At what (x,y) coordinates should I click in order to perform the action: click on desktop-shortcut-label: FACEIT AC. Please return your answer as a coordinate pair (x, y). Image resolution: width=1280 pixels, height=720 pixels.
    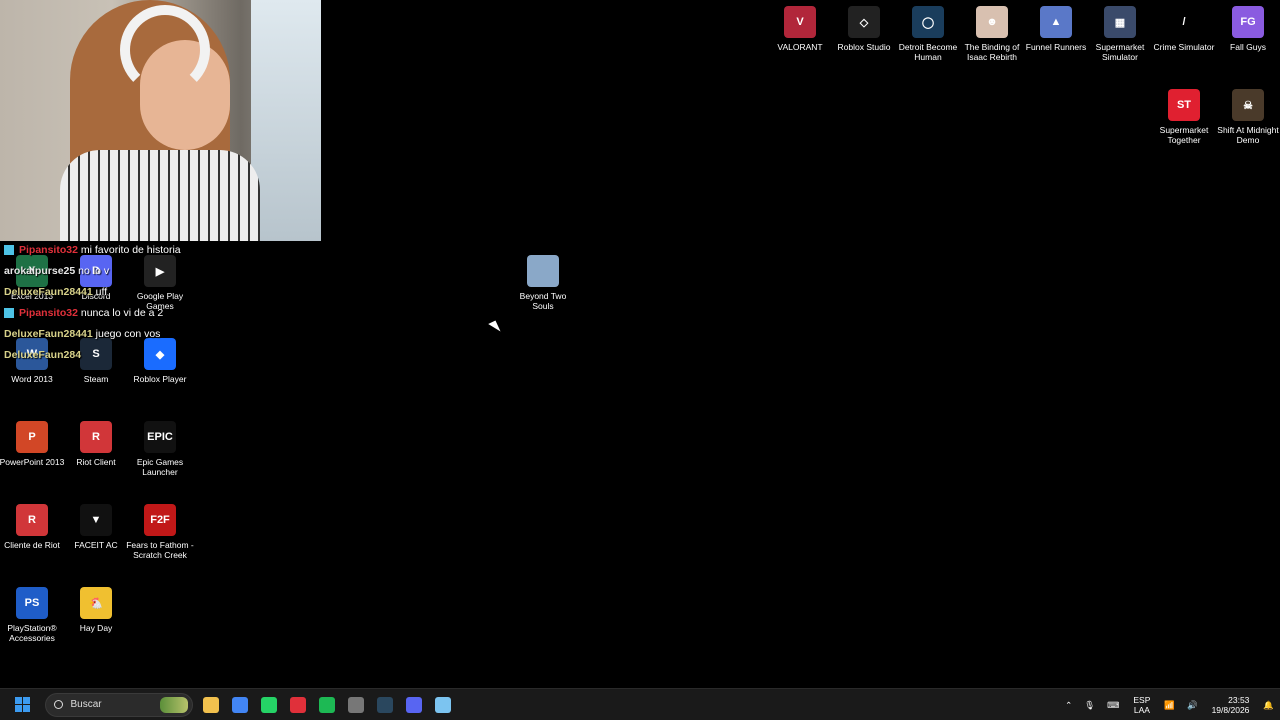
    Looking at the image, I should click on (96, 545).